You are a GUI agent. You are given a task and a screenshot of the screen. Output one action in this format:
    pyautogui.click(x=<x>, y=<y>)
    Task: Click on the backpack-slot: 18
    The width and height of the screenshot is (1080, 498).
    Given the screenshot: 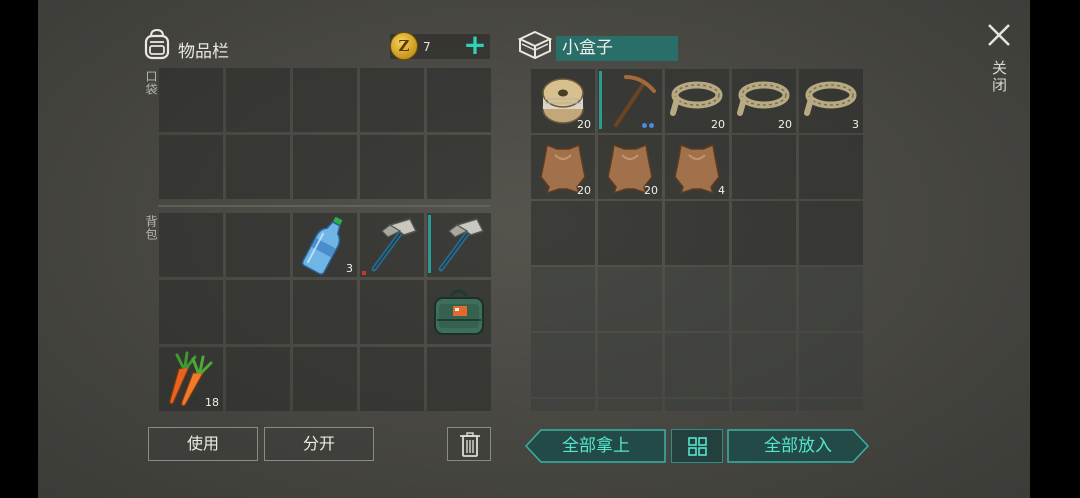 What is the action you would take?
    pyautogui.click(x=191, y=379)
    